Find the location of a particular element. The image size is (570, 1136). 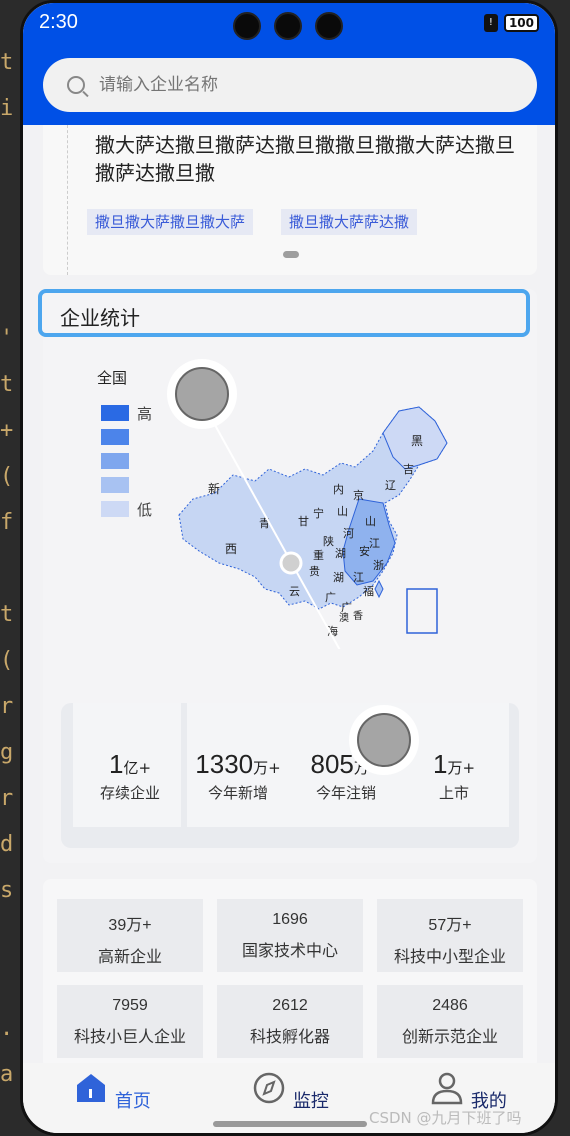

svg-text: 内 is located at coordinates (338, 489).